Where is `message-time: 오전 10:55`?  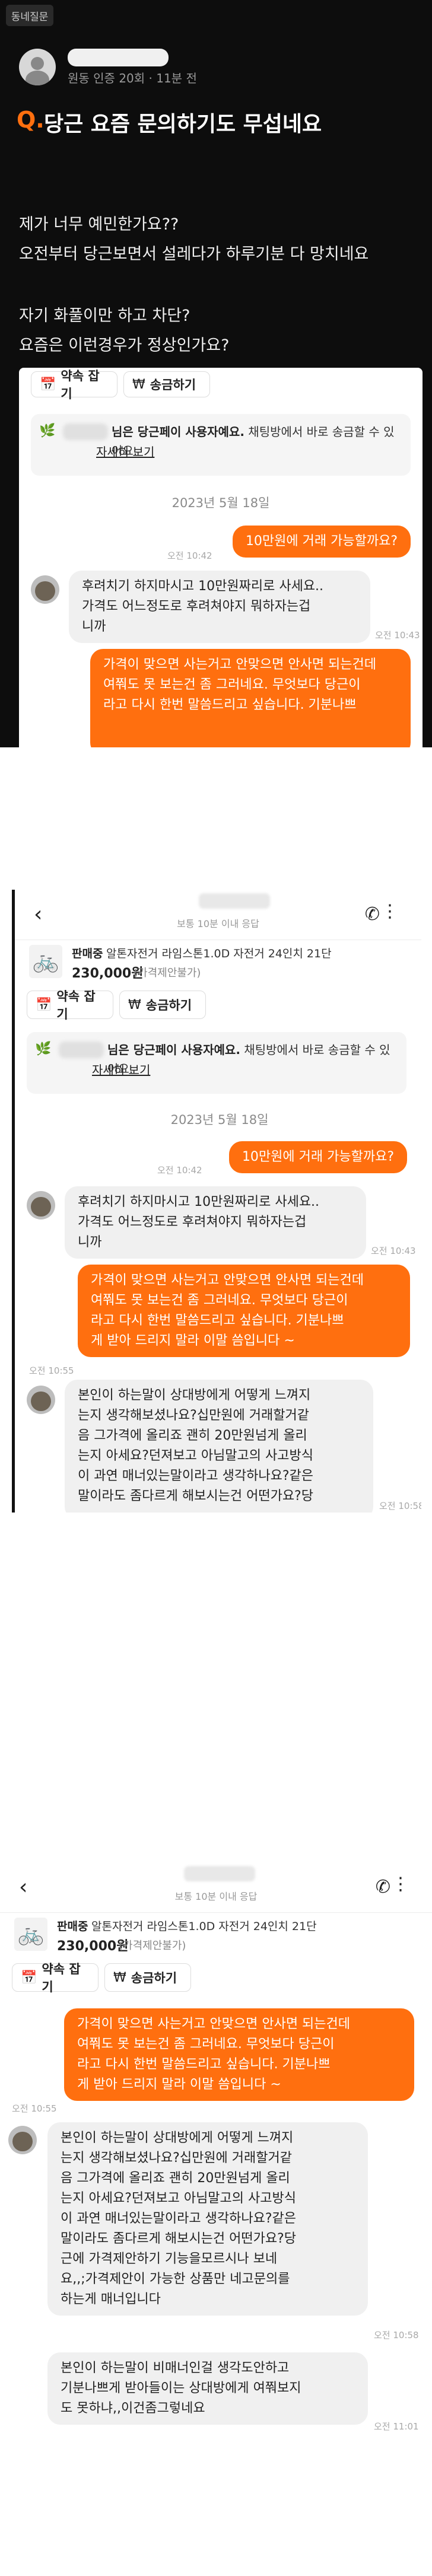 message-time: 오전 10:55 is located at coordinates (51, 1370).